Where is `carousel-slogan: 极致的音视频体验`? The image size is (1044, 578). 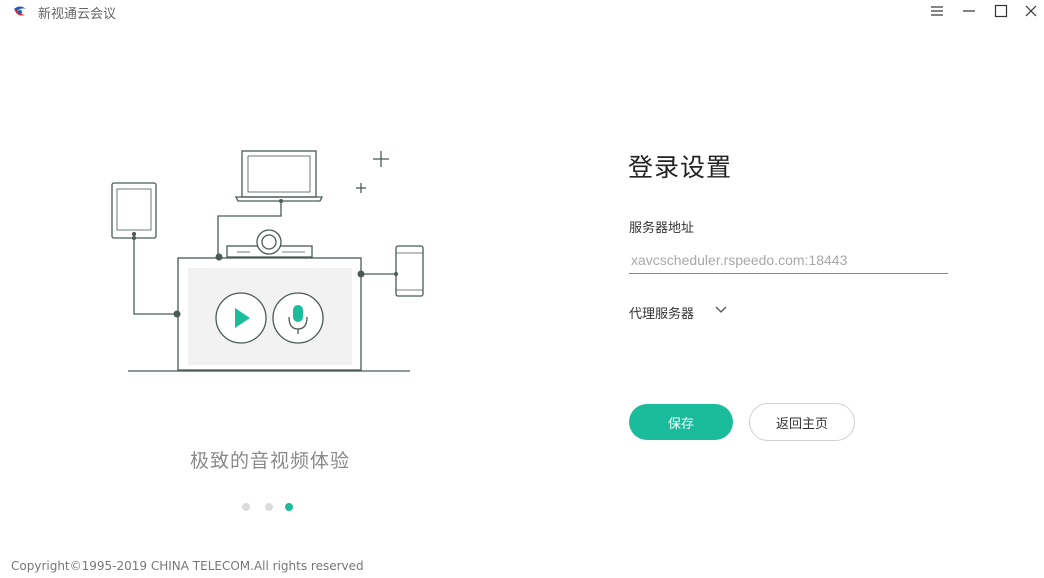
carousel-slogan: 极致的音视频体验 is located at coordinates (269, 461).